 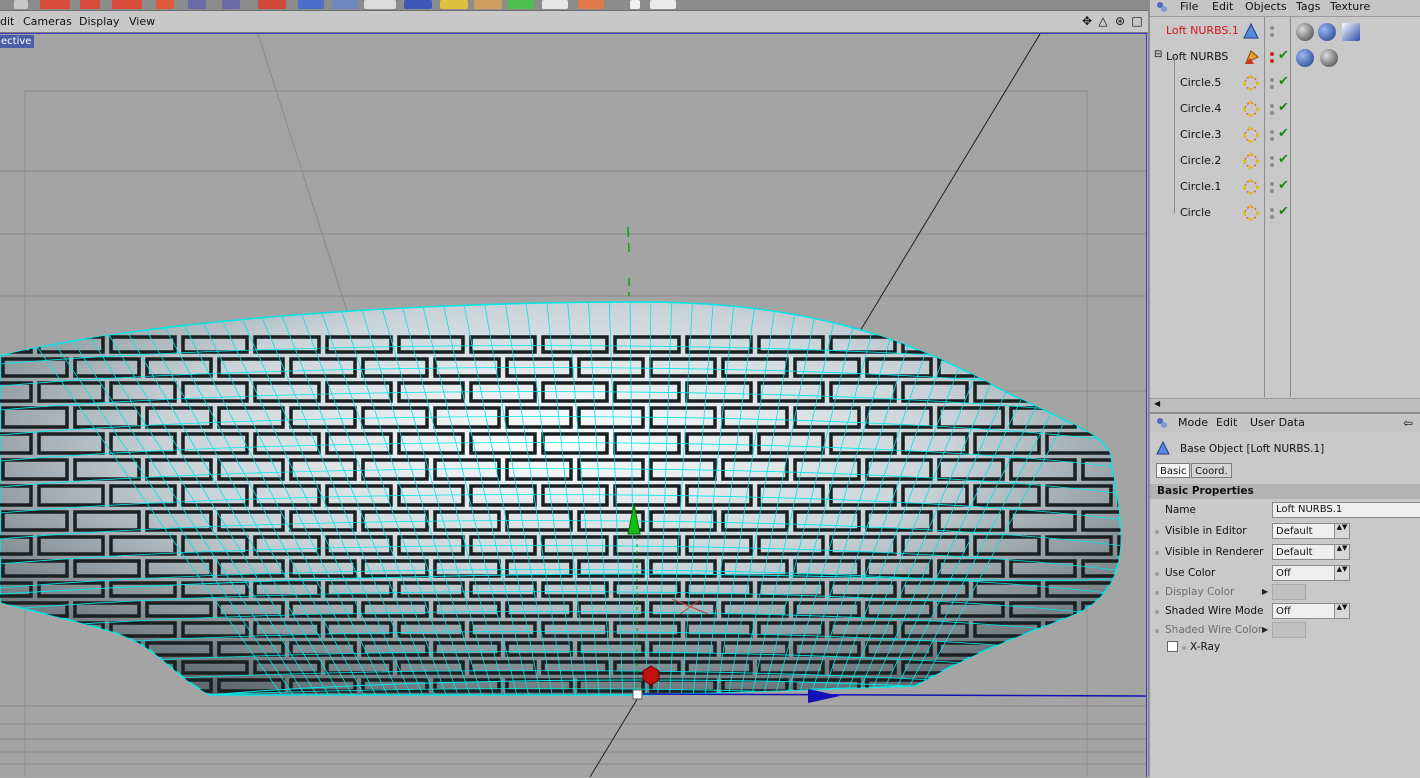 What do you see at coordinates (1308, 7) in the screenshot?
I see `menu-tags: Tags` at bounding box center [1308, 7].